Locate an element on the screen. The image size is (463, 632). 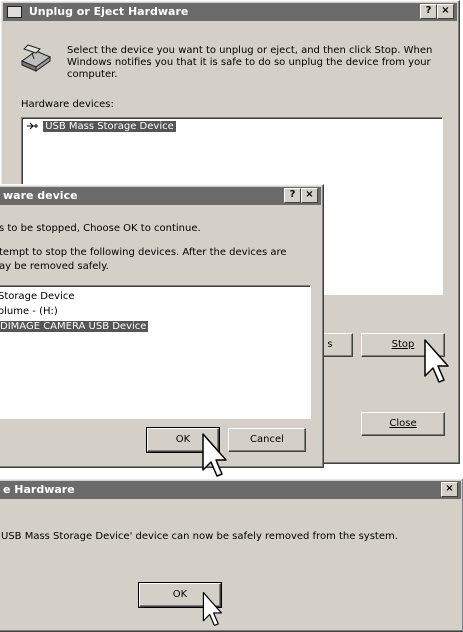
close-button: Close is located at coordinates (403, 424).